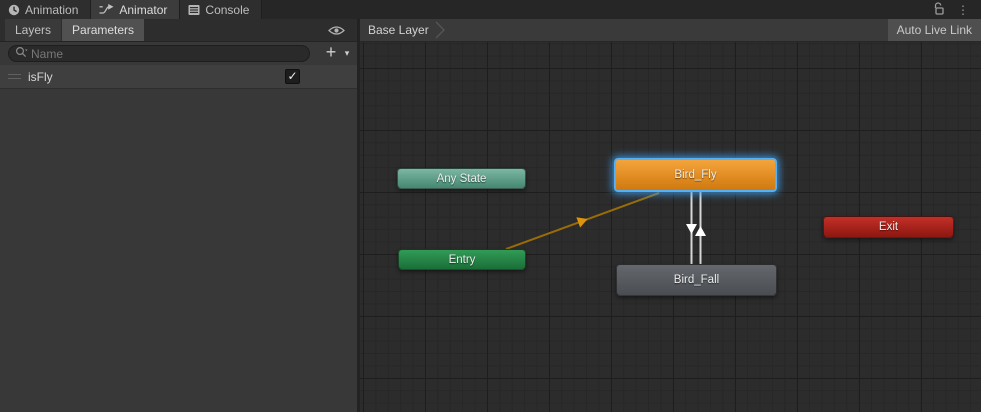 This screenshot has width=981, height=412. I want to click on tab-label: Animator, so click(143, 9).